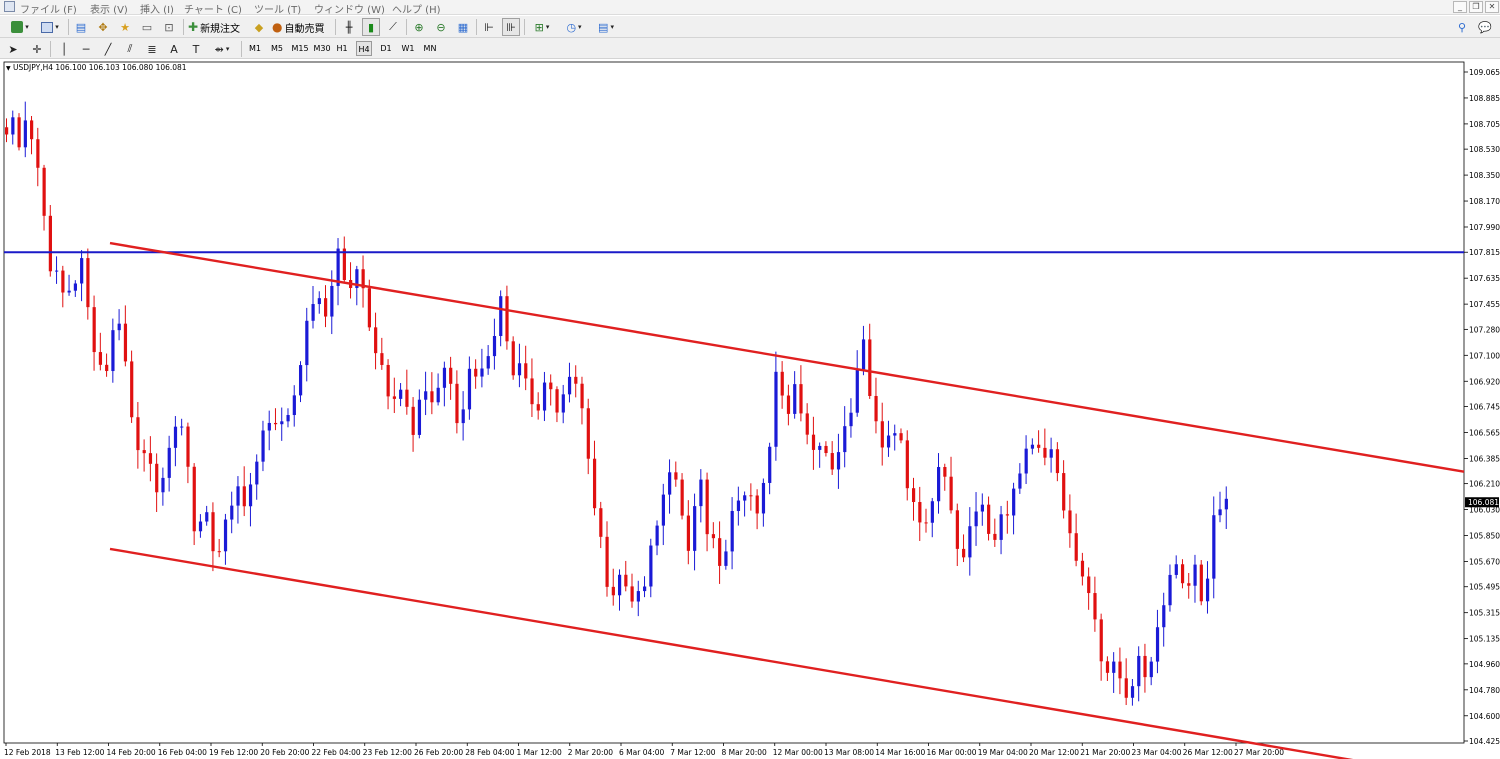 The image size is (1500, 759). I want to click on minimize-button: _, so click(1460, 7).